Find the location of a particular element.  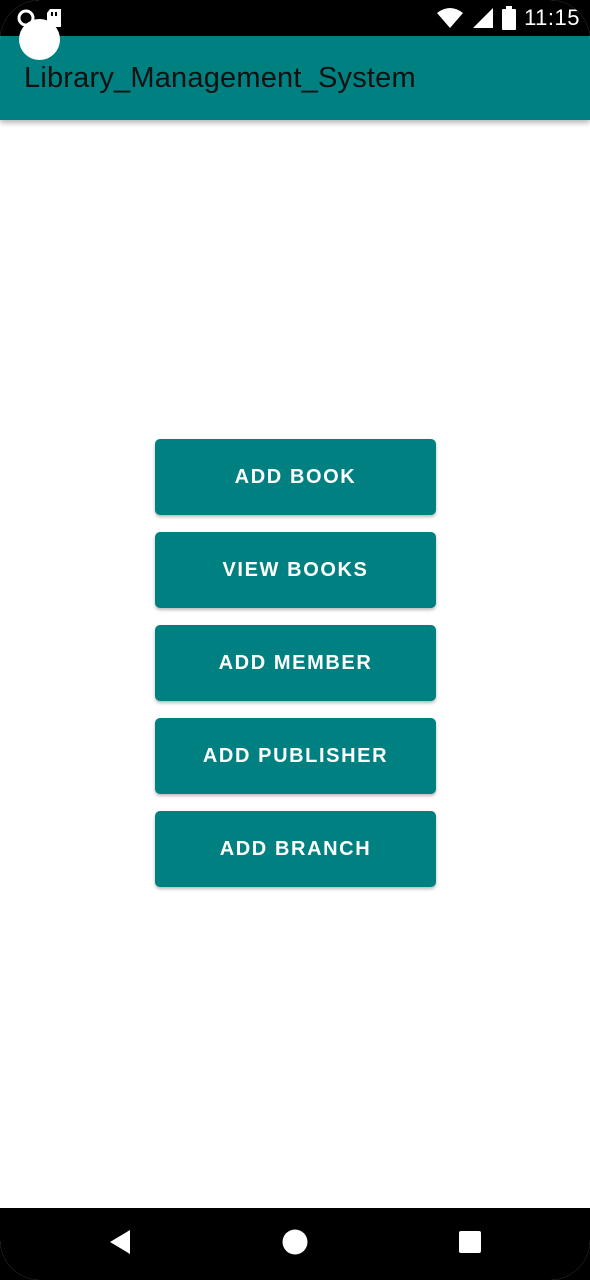

status-time: 11:15 is located at coordinates (552, 17).